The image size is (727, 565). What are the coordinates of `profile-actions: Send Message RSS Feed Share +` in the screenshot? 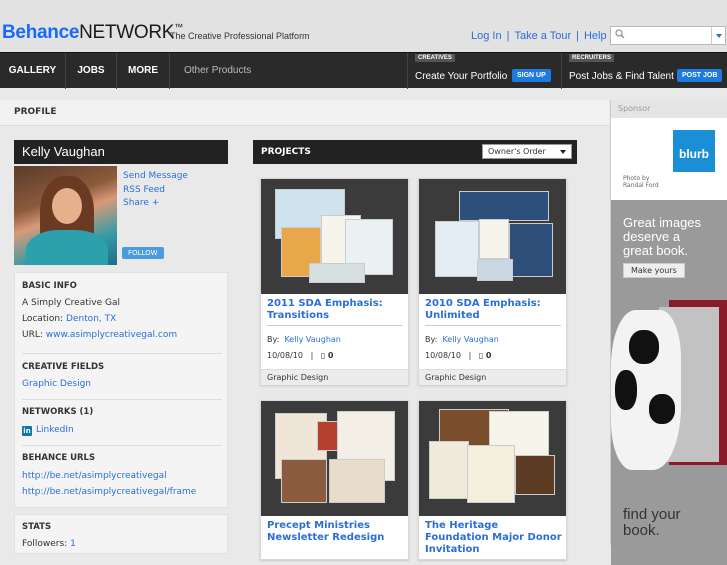 It's located at (155, 190).